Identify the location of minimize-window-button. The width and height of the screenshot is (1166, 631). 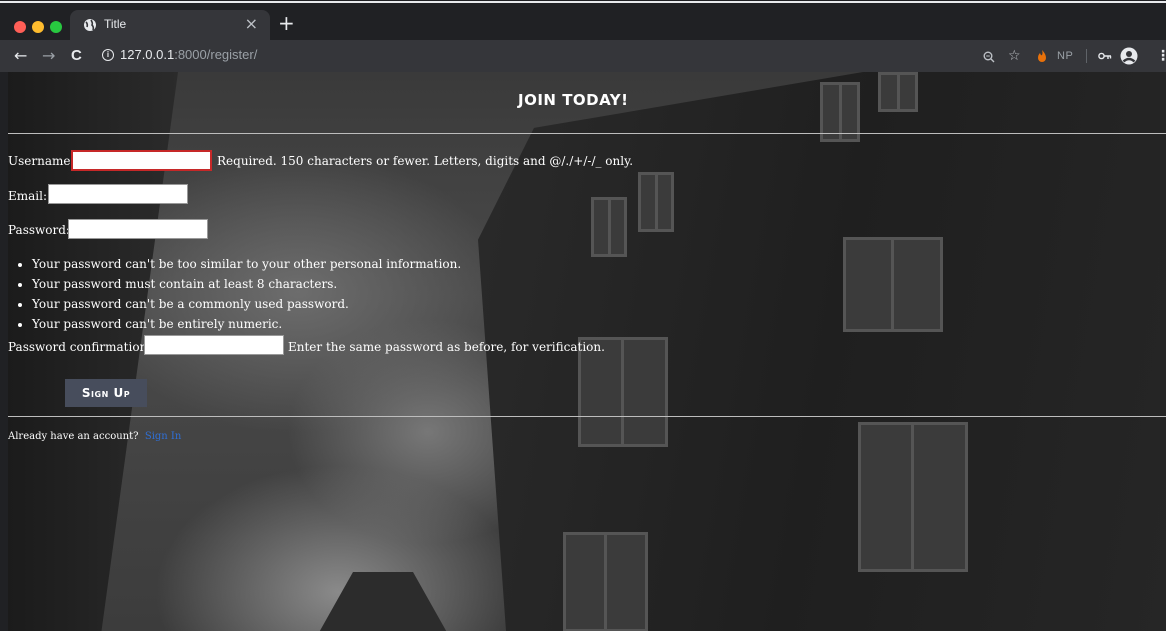
(38, 27).